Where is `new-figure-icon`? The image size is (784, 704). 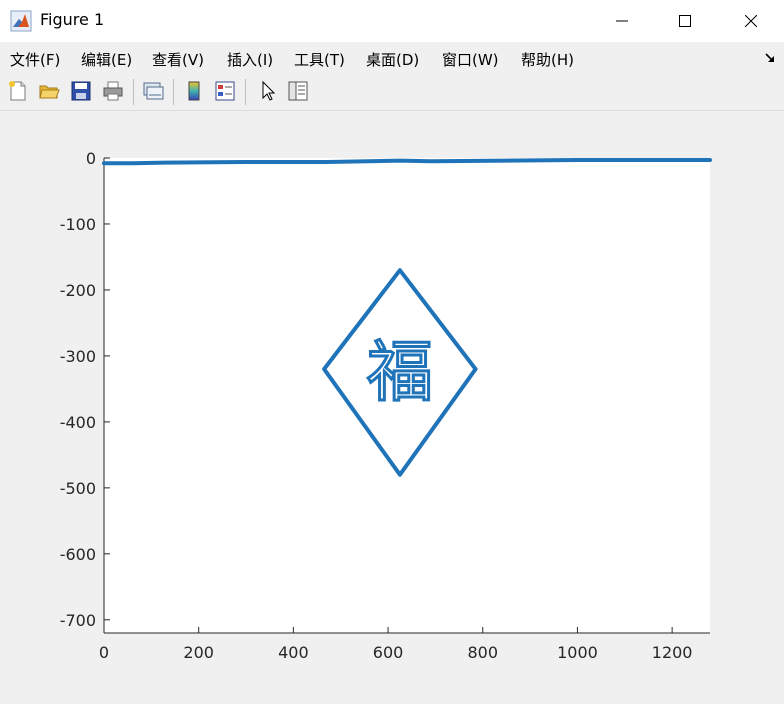 new-figure-icon is located at coordinates (17, 91).